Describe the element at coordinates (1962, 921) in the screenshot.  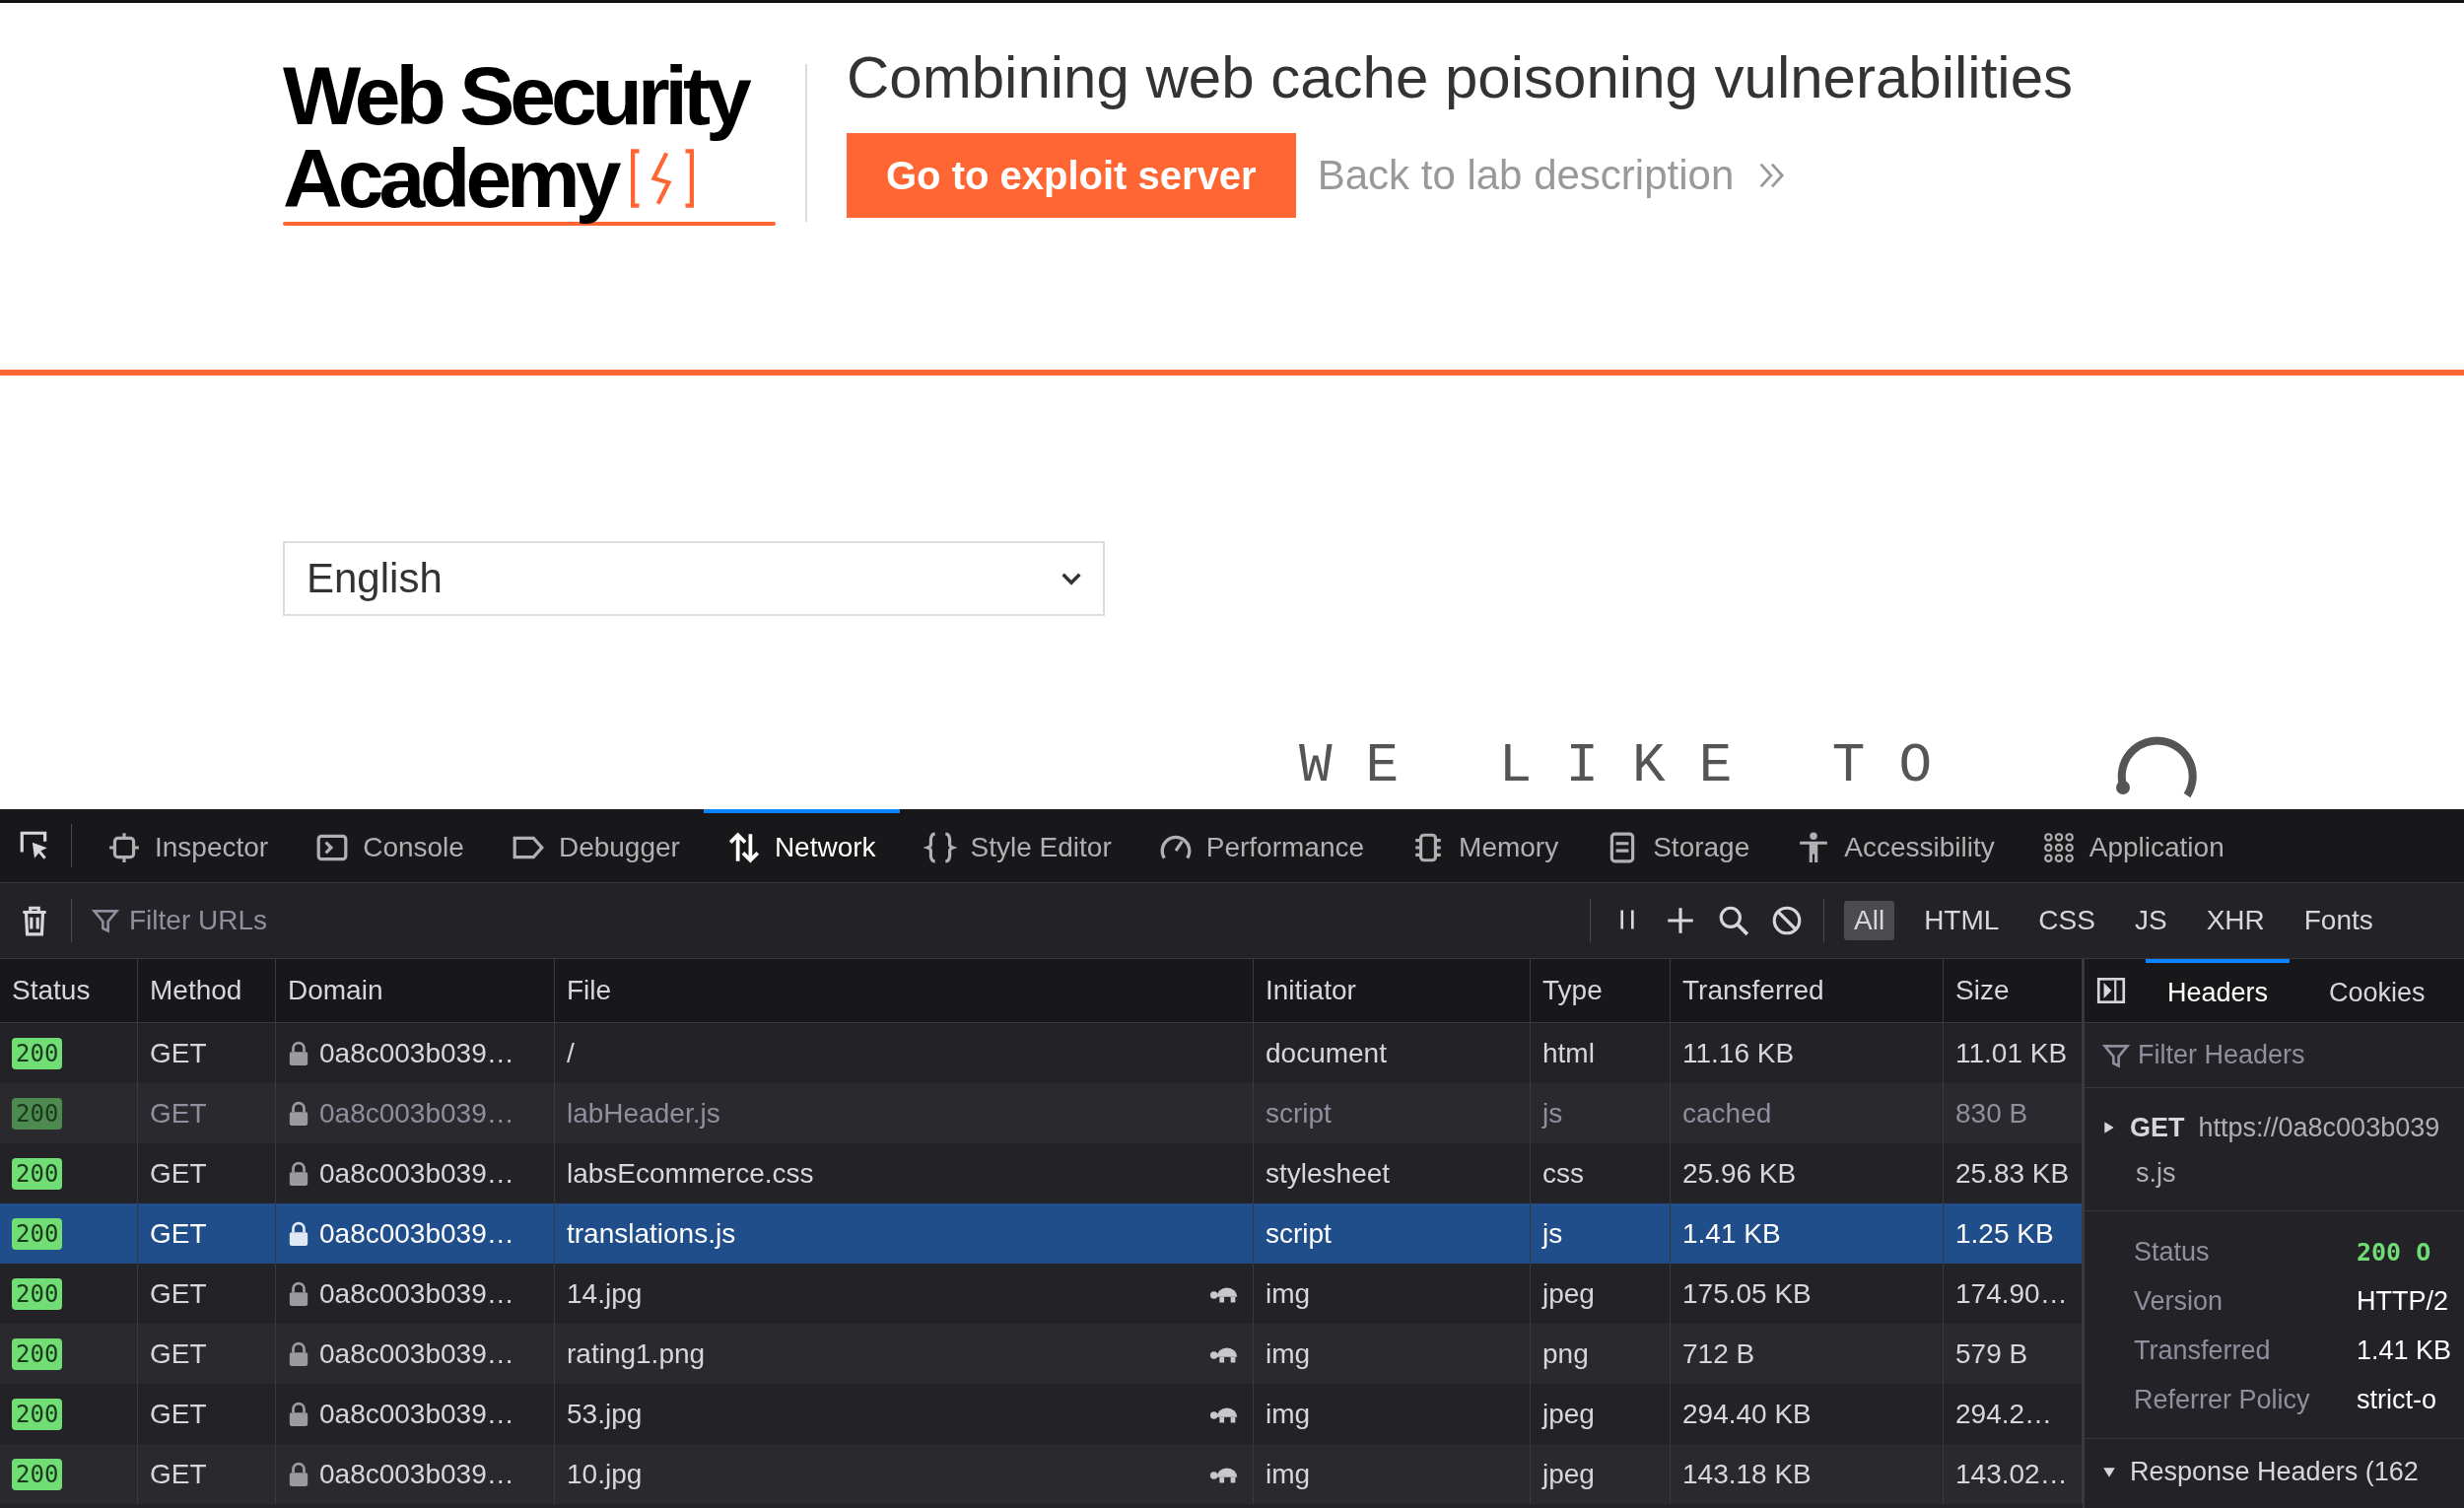
I see `type-filter-button: HTML` at that location.